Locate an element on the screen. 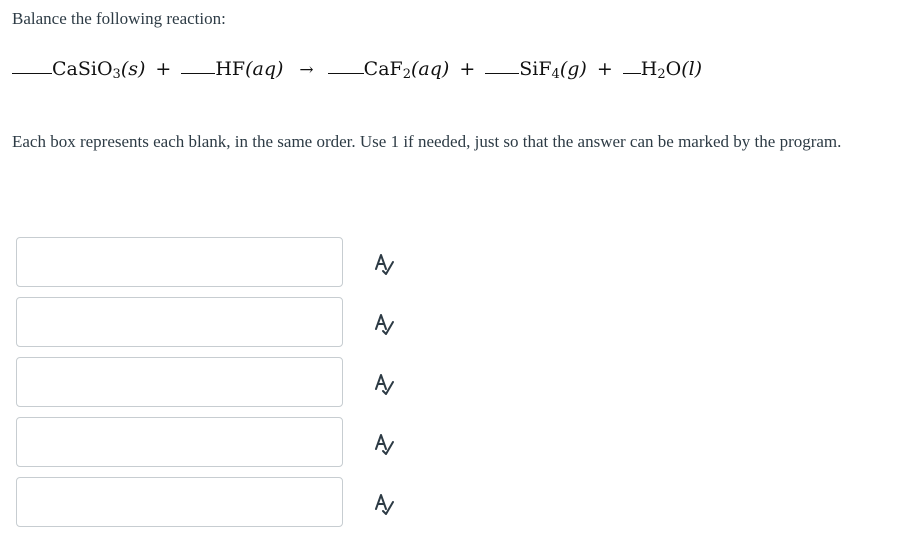  state-label: (l) is located at coordinates (692, 69).